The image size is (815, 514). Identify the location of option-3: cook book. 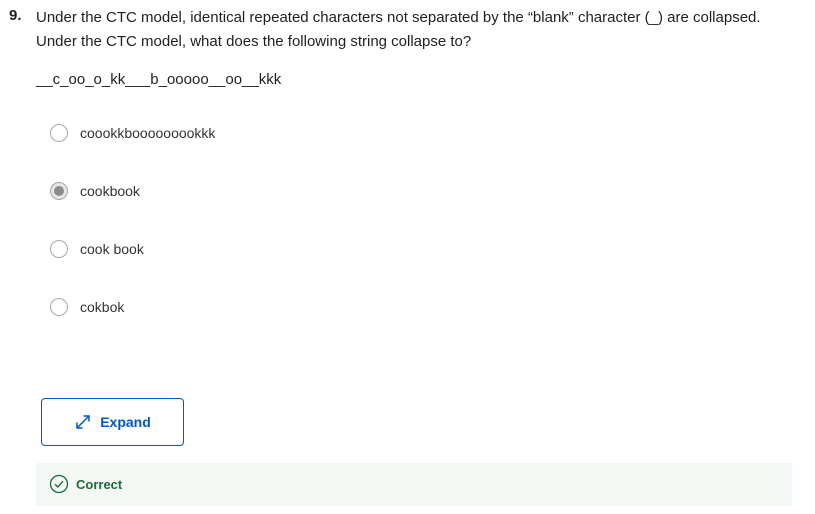
(97, 249).